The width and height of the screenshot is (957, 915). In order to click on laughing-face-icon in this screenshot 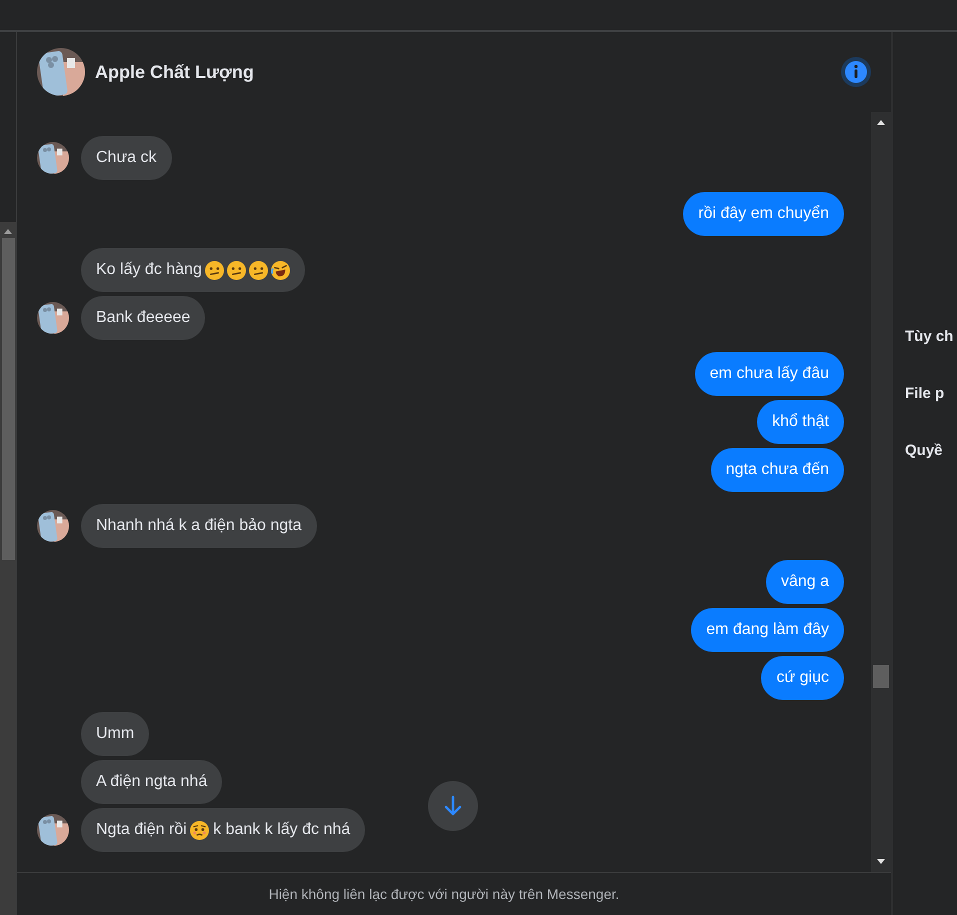, I will do `click(280, 270)`.